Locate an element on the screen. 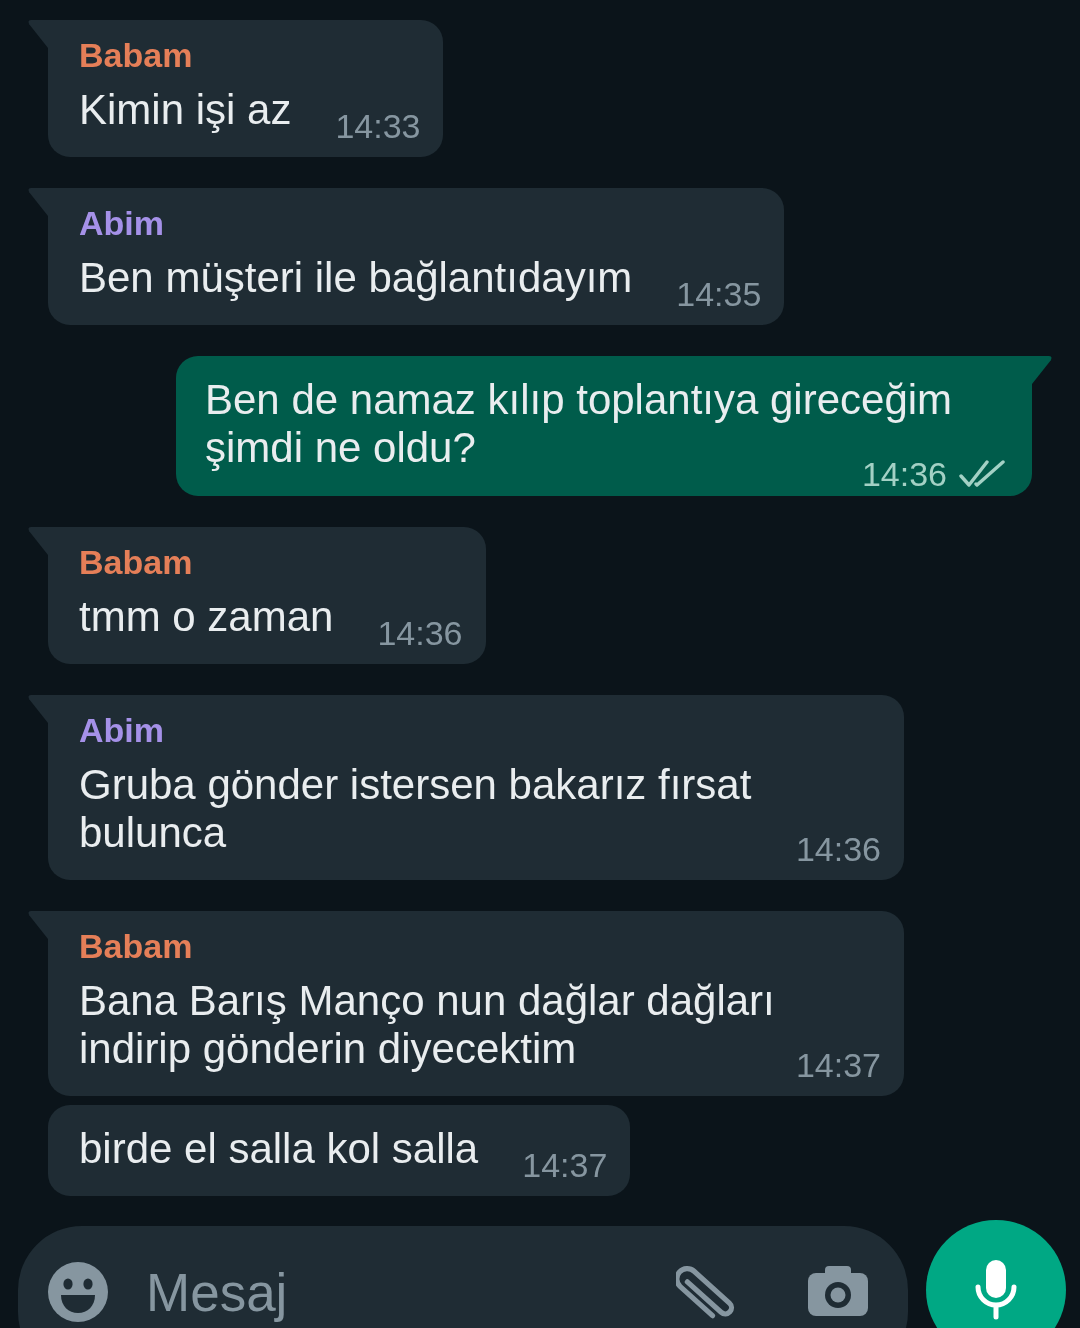 This screenshot has width=1080, height=1328. message-text: tmm o zaman is located at coordinates (206, 616).